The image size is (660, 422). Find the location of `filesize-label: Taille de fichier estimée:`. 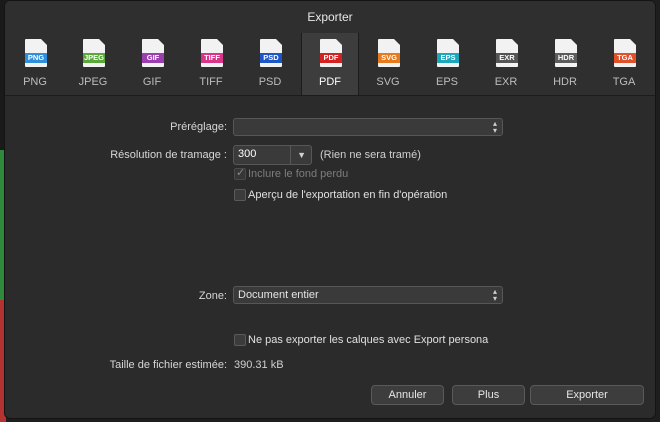

filesize-label: Taille de fichier estimée: is located at coordinates (168, 365).